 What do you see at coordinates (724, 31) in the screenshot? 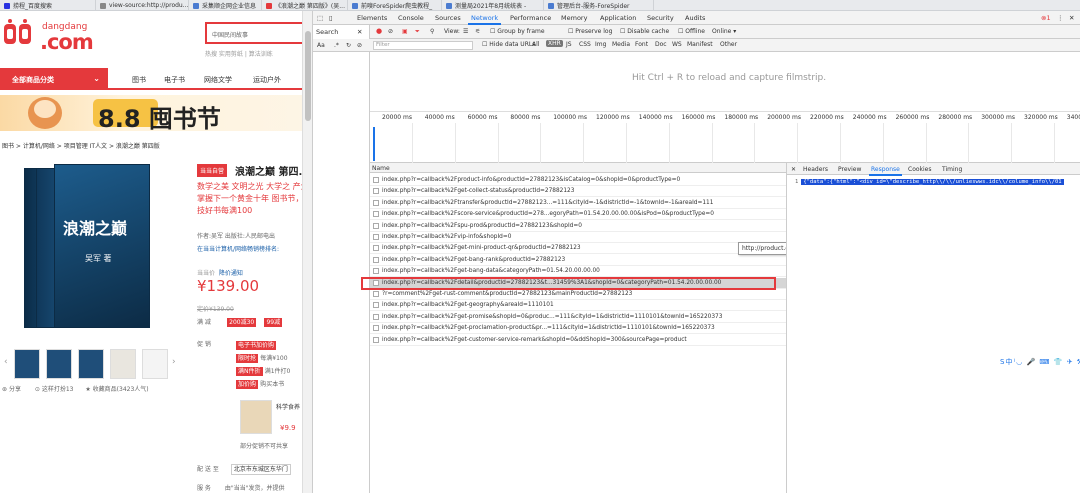
I see `throttling-select: Online ▾` at bounding box center [724, 31].